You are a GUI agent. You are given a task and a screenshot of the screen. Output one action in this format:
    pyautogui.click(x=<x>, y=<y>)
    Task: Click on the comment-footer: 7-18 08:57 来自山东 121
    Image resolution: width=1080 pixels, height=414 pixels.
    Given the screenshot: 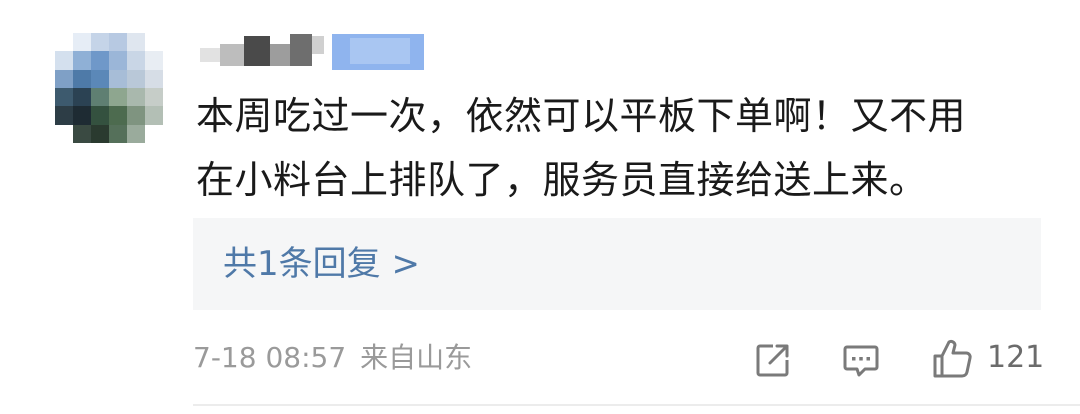 What is the action you would take?
    pyautogui.click(x=619, y=359)
    